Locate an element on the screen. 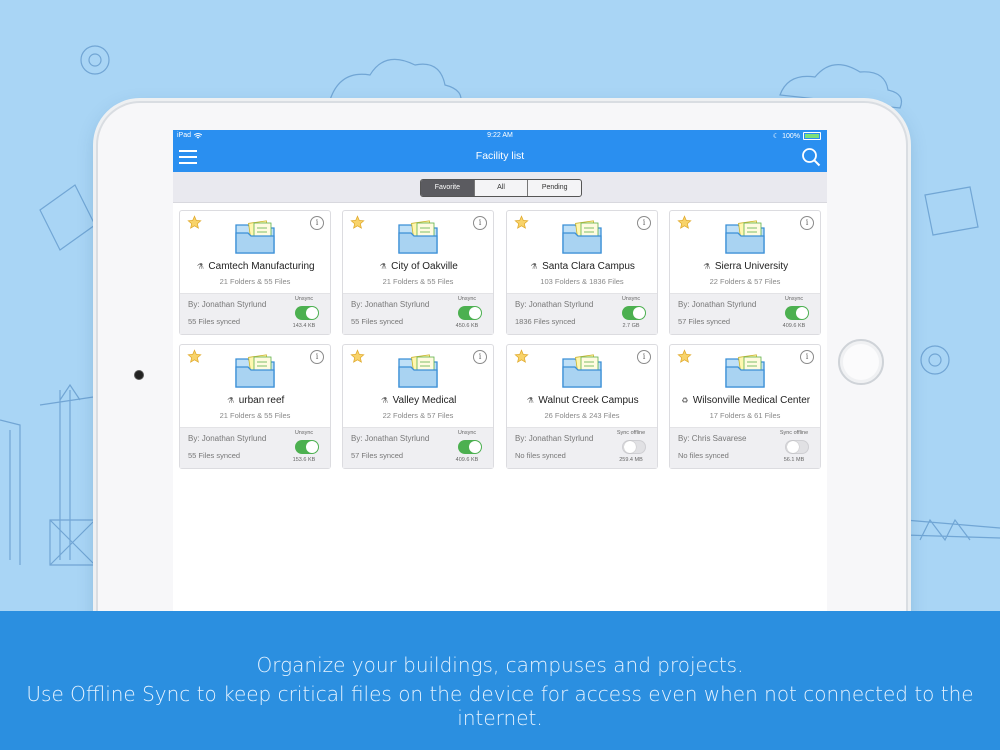 The width and height of the screenshot is (1000, 750). tab-pending: Pending is located at coordinates (554, 188).